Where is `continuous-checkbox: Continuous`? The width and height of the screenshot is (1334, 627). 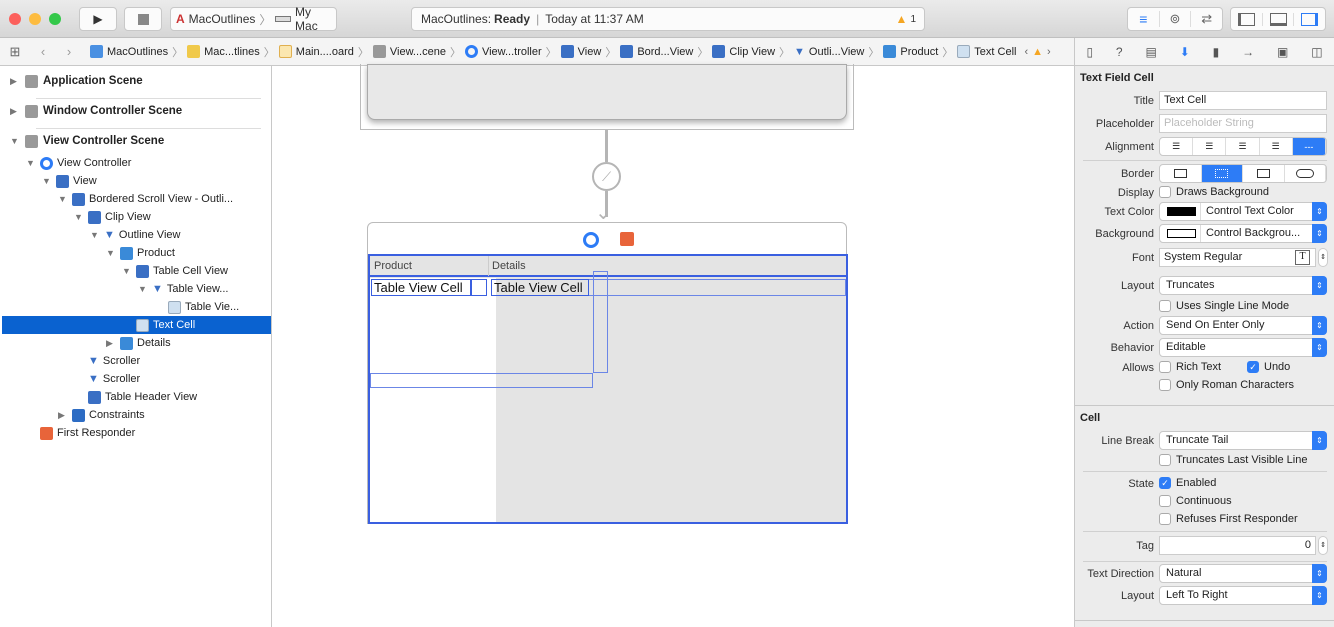
continuous-checkbox: Continuous is located at coordinates (1195, 501).